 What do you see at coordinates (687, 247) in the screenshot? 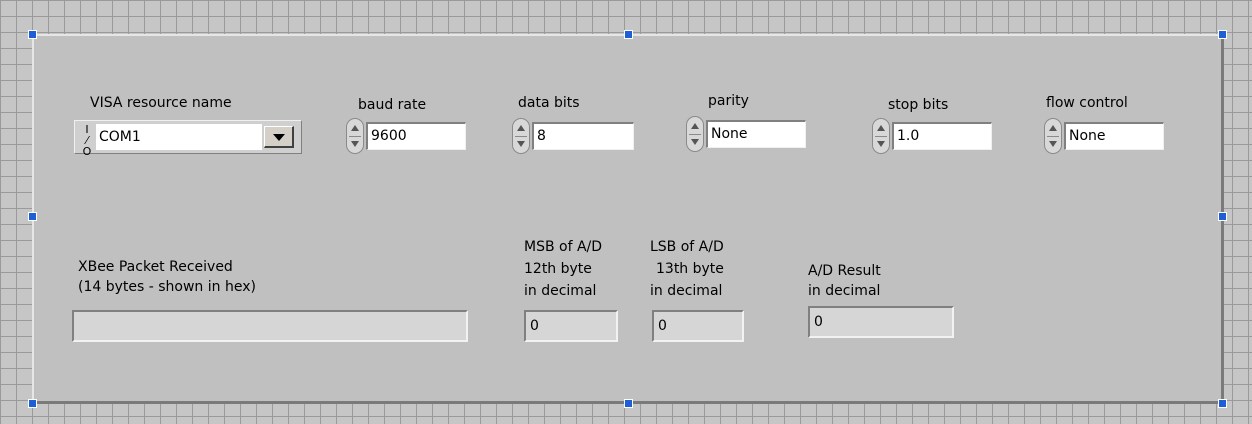
I see `lsb-label-line1: LSB of A/D` at bounding box center [687, 247].